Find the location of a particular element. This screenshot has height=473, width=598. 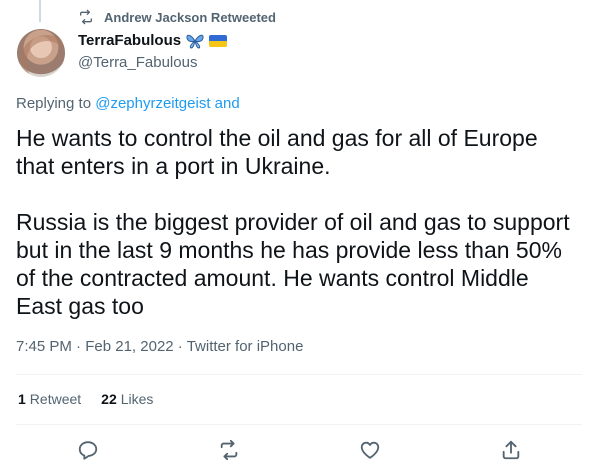

like-button is located at coordinates (370, 450).